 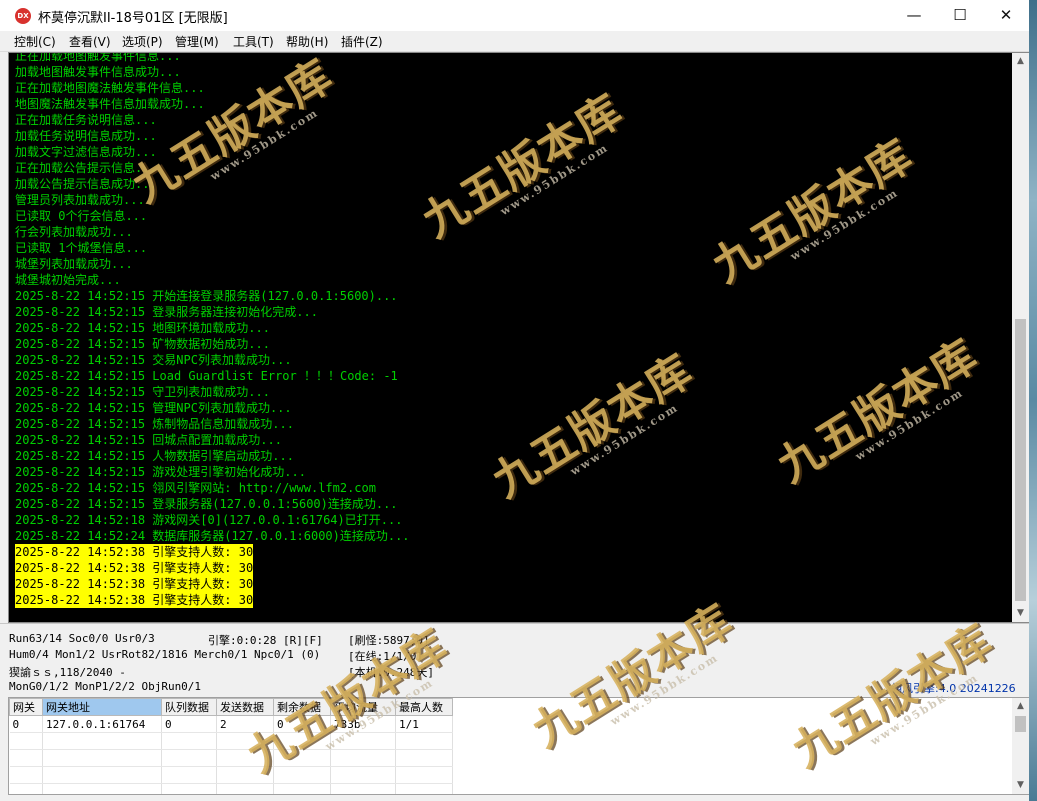 What do you see at coordinates (26, 707) in the screenshot?
I see `column-header-gate: 网关` at bounding box center [26, 707].